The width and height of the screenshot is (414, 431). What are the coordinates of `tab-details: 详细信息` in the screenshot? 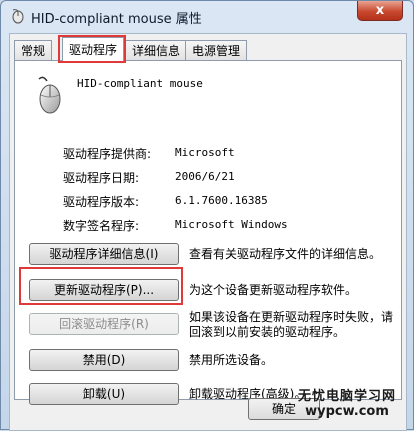 It's located at (156, 50).